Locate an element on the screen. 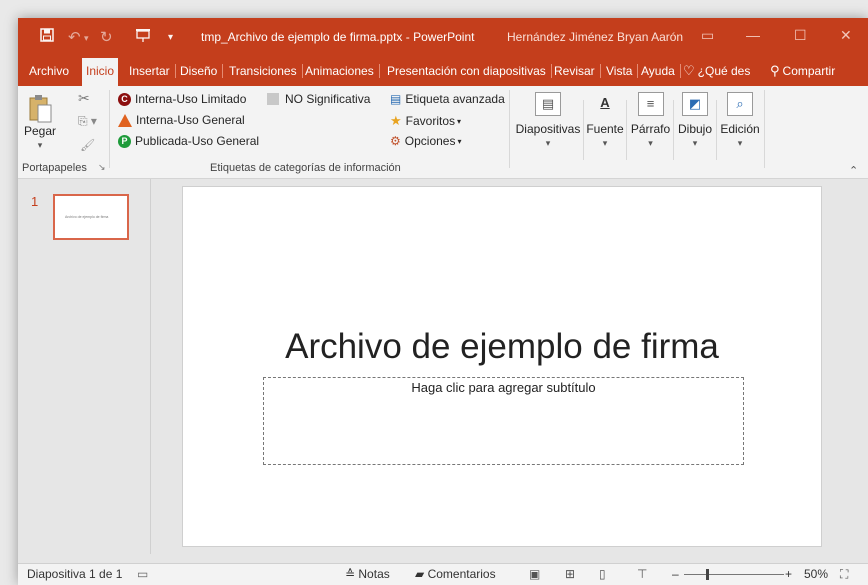  paragraph-icon: ≡ is located at coordinates (650, 104).